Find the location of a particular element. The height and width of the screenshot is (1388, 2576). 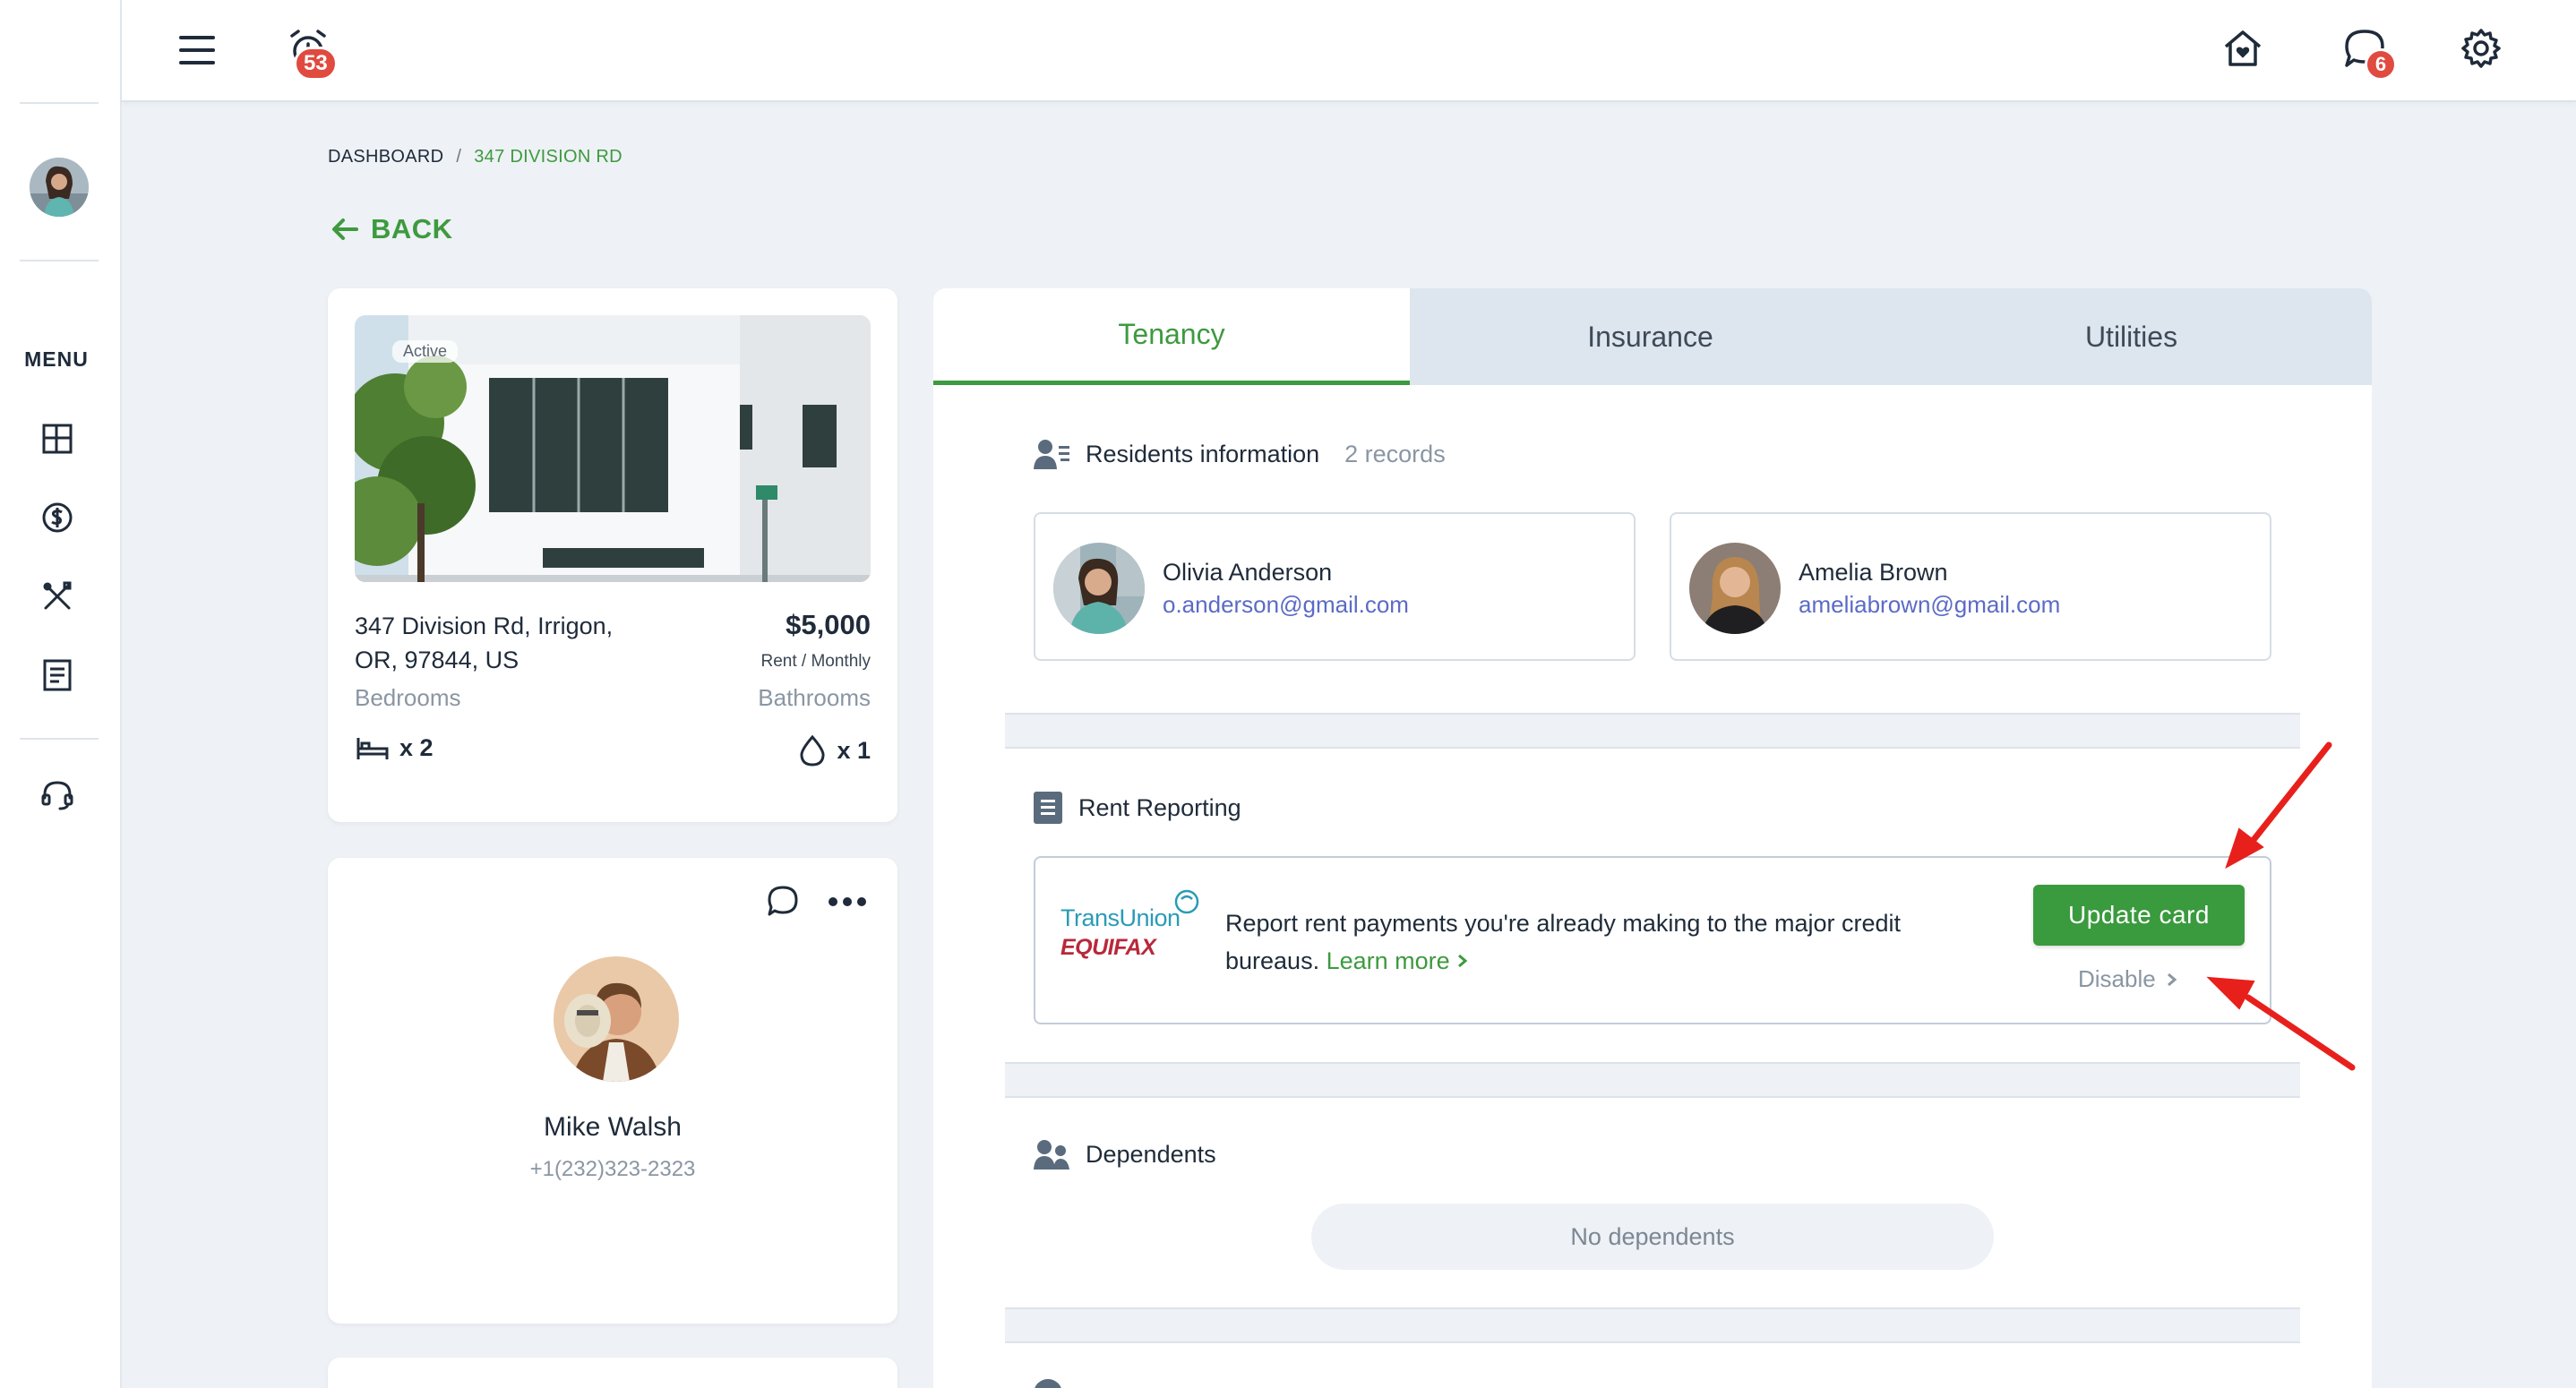

address-line-1: 347 Division Rd, Irrigon, is located at coordinates (484, 626).